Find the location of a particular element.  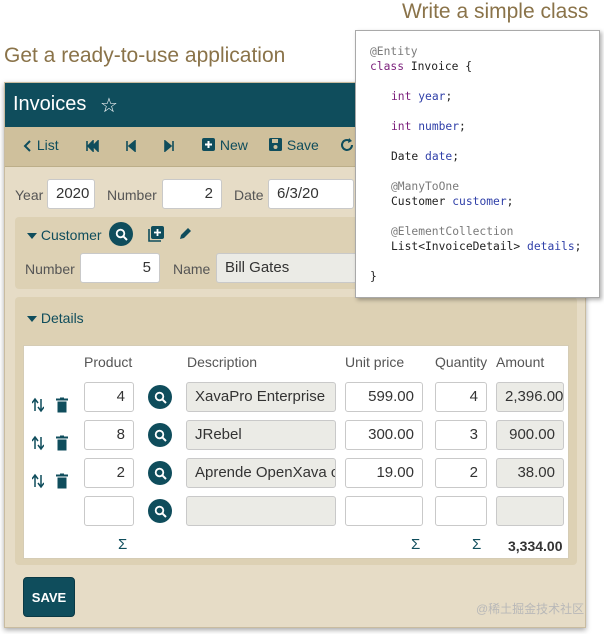

refresh-icon is located at coordinates (347, 144).